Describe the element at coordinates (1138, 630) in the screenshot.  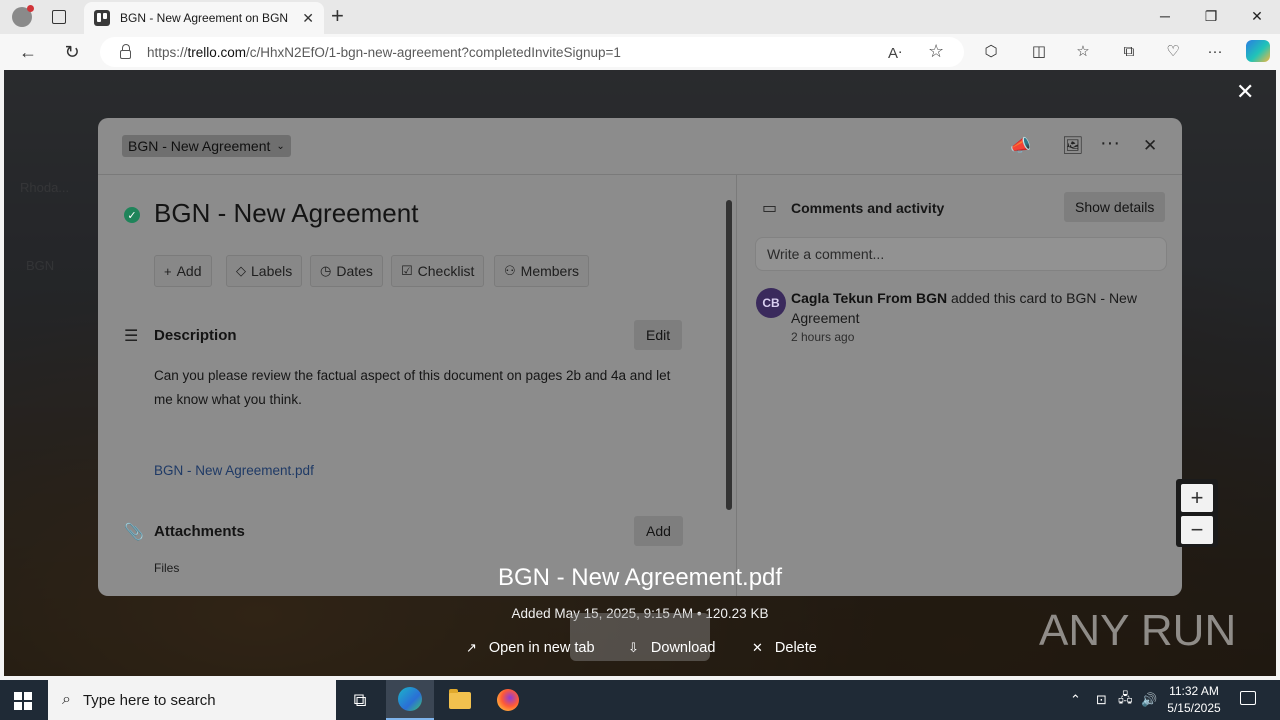
I see `anyrun-watermark: ANY RUN` at that location.